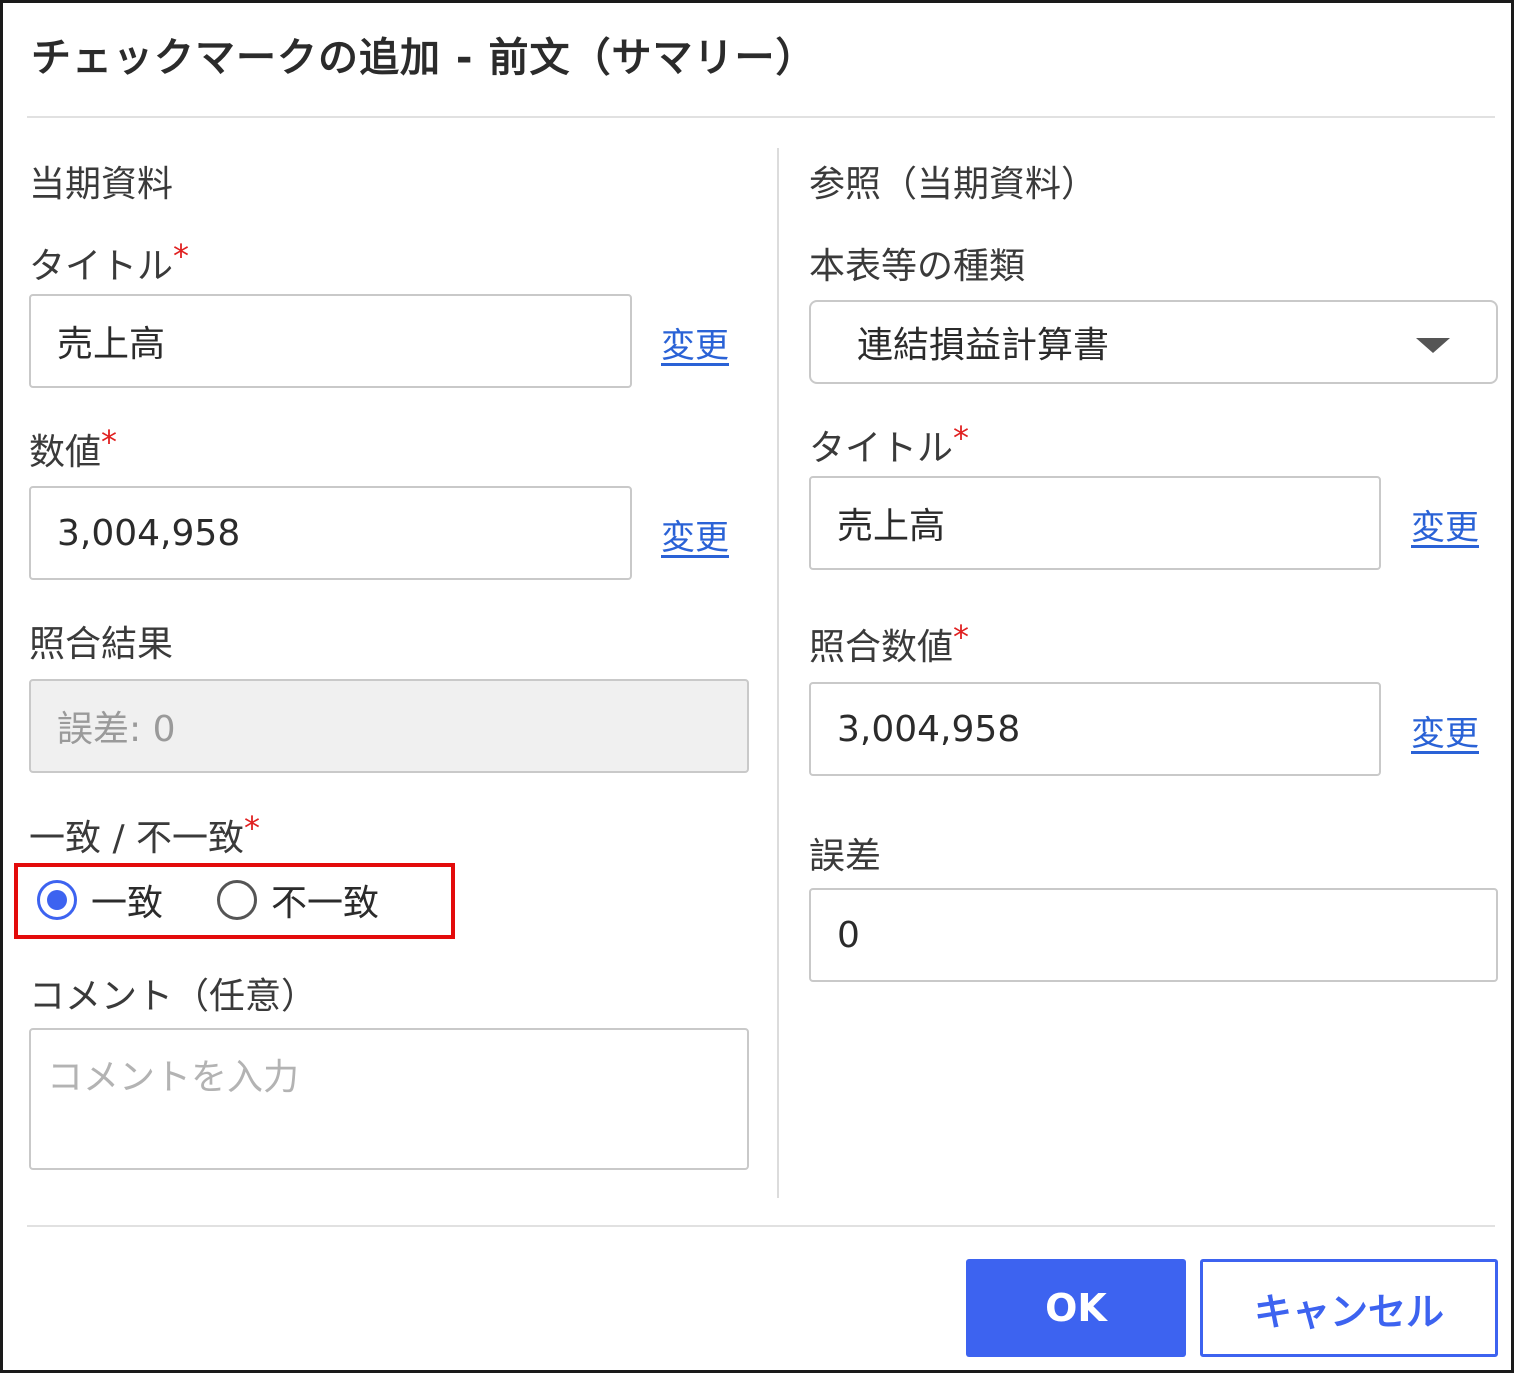  What do you see at coordinates (65, 452) in the screenshot?
I see `value-label-text: 数値` at bounding box center [65, 452].